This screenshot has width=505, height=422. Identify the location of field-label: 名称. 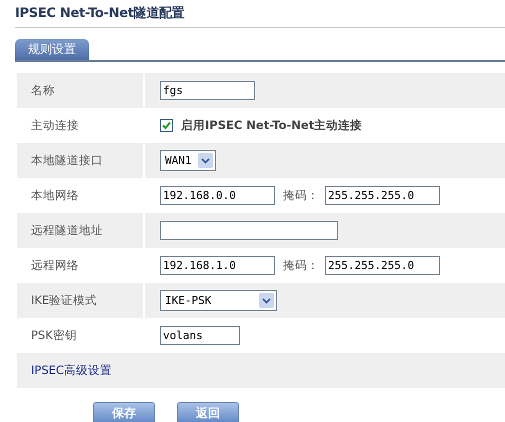
(43, 90).